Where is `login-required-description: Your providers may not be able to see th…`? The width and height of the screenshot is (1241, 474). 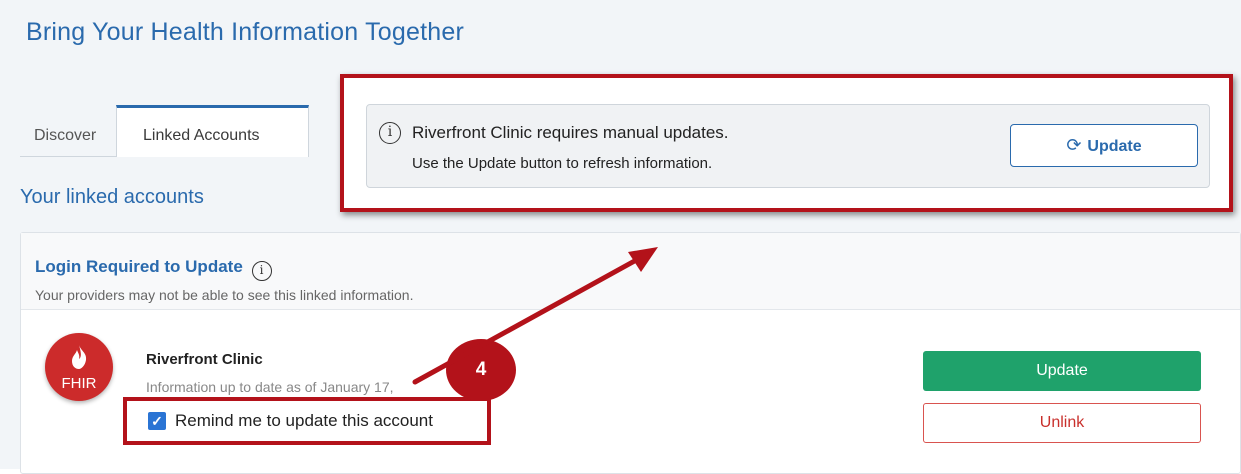 login-required-description: Your providers may not be able to see th… is located at coordinates (224, 295).